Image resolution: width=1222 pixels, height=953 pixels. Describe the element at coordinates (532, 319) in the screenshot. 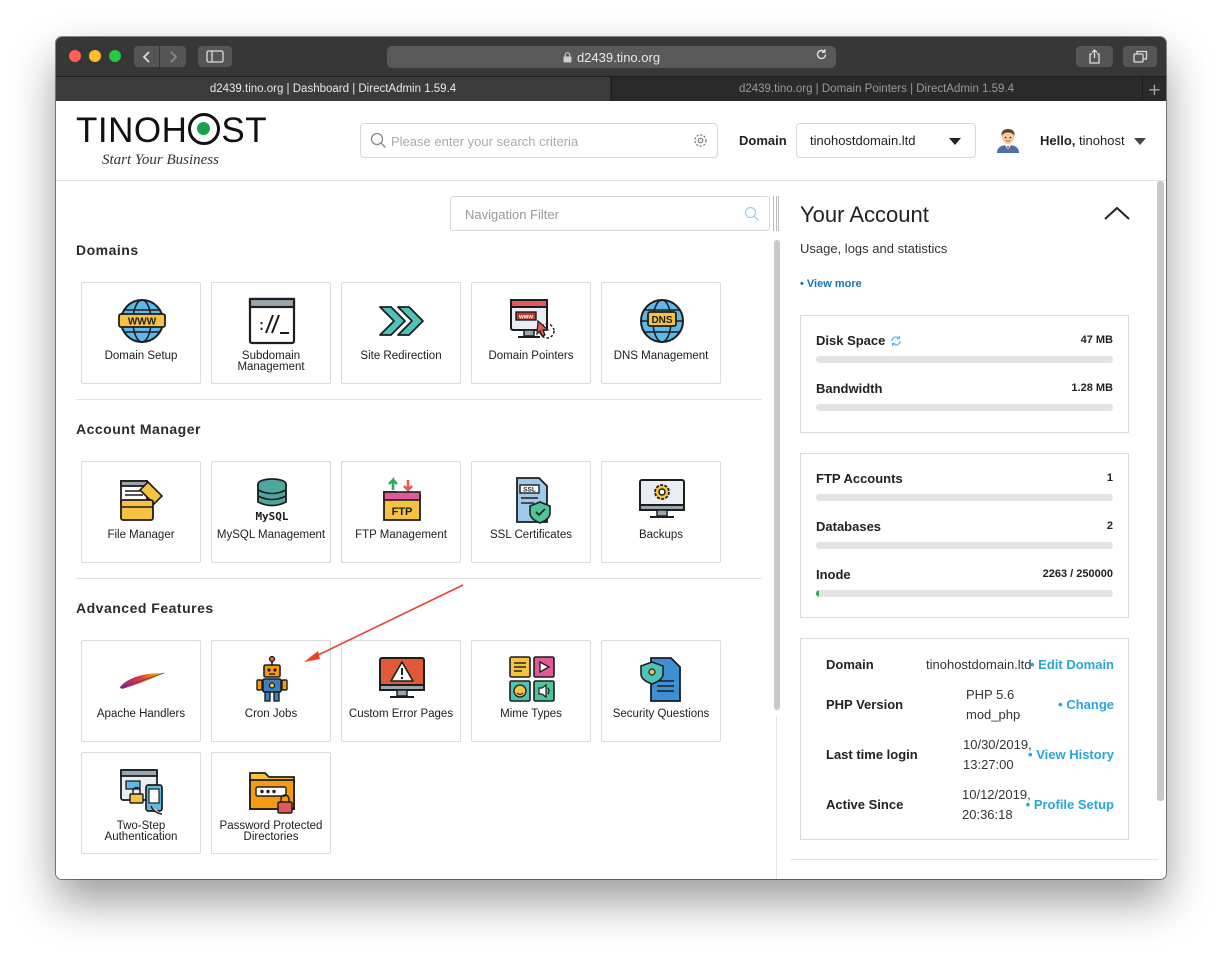

I see `domain-pointer-screen-icon: www` at that location.